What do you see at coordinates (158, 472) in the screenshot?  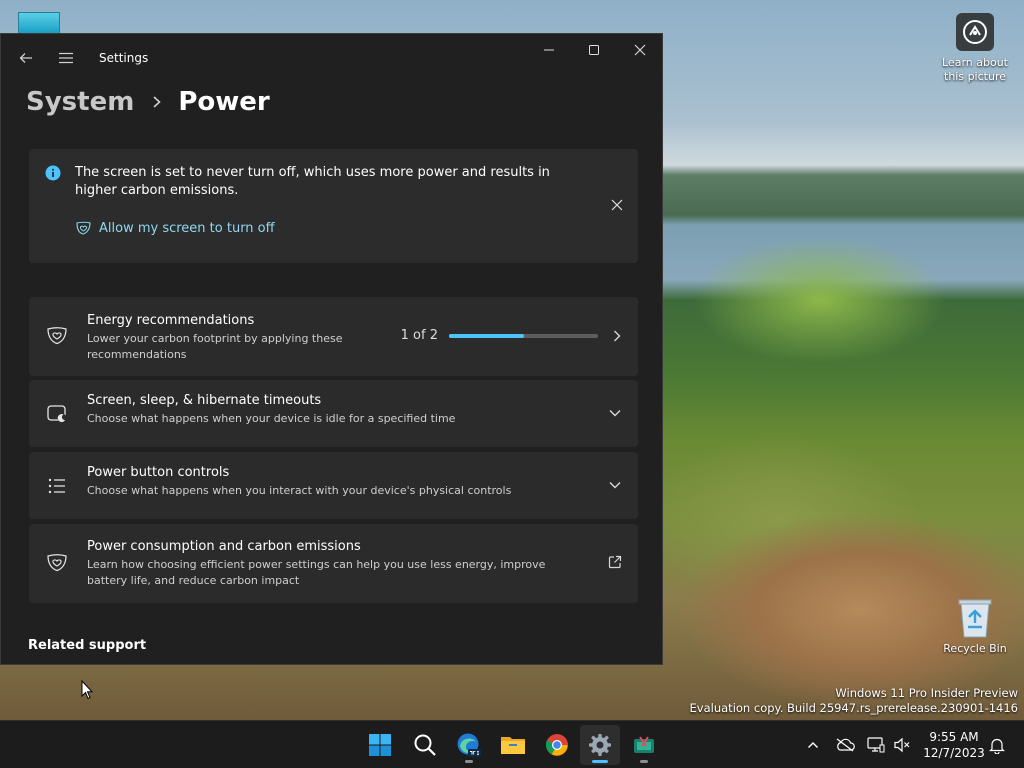 I see `row-title: Power button controls` at bounding box center [158, 472].